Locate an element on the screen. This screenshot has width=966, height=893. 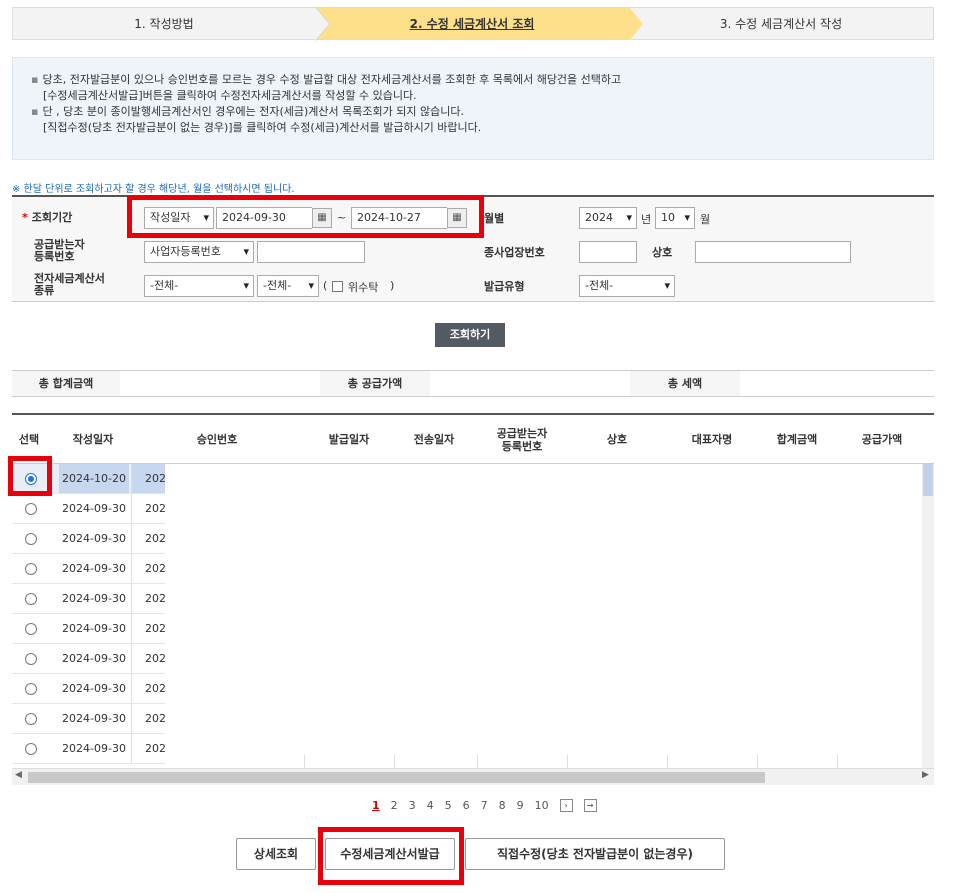
highlight-amend-button is located at coordinates (391, 856).